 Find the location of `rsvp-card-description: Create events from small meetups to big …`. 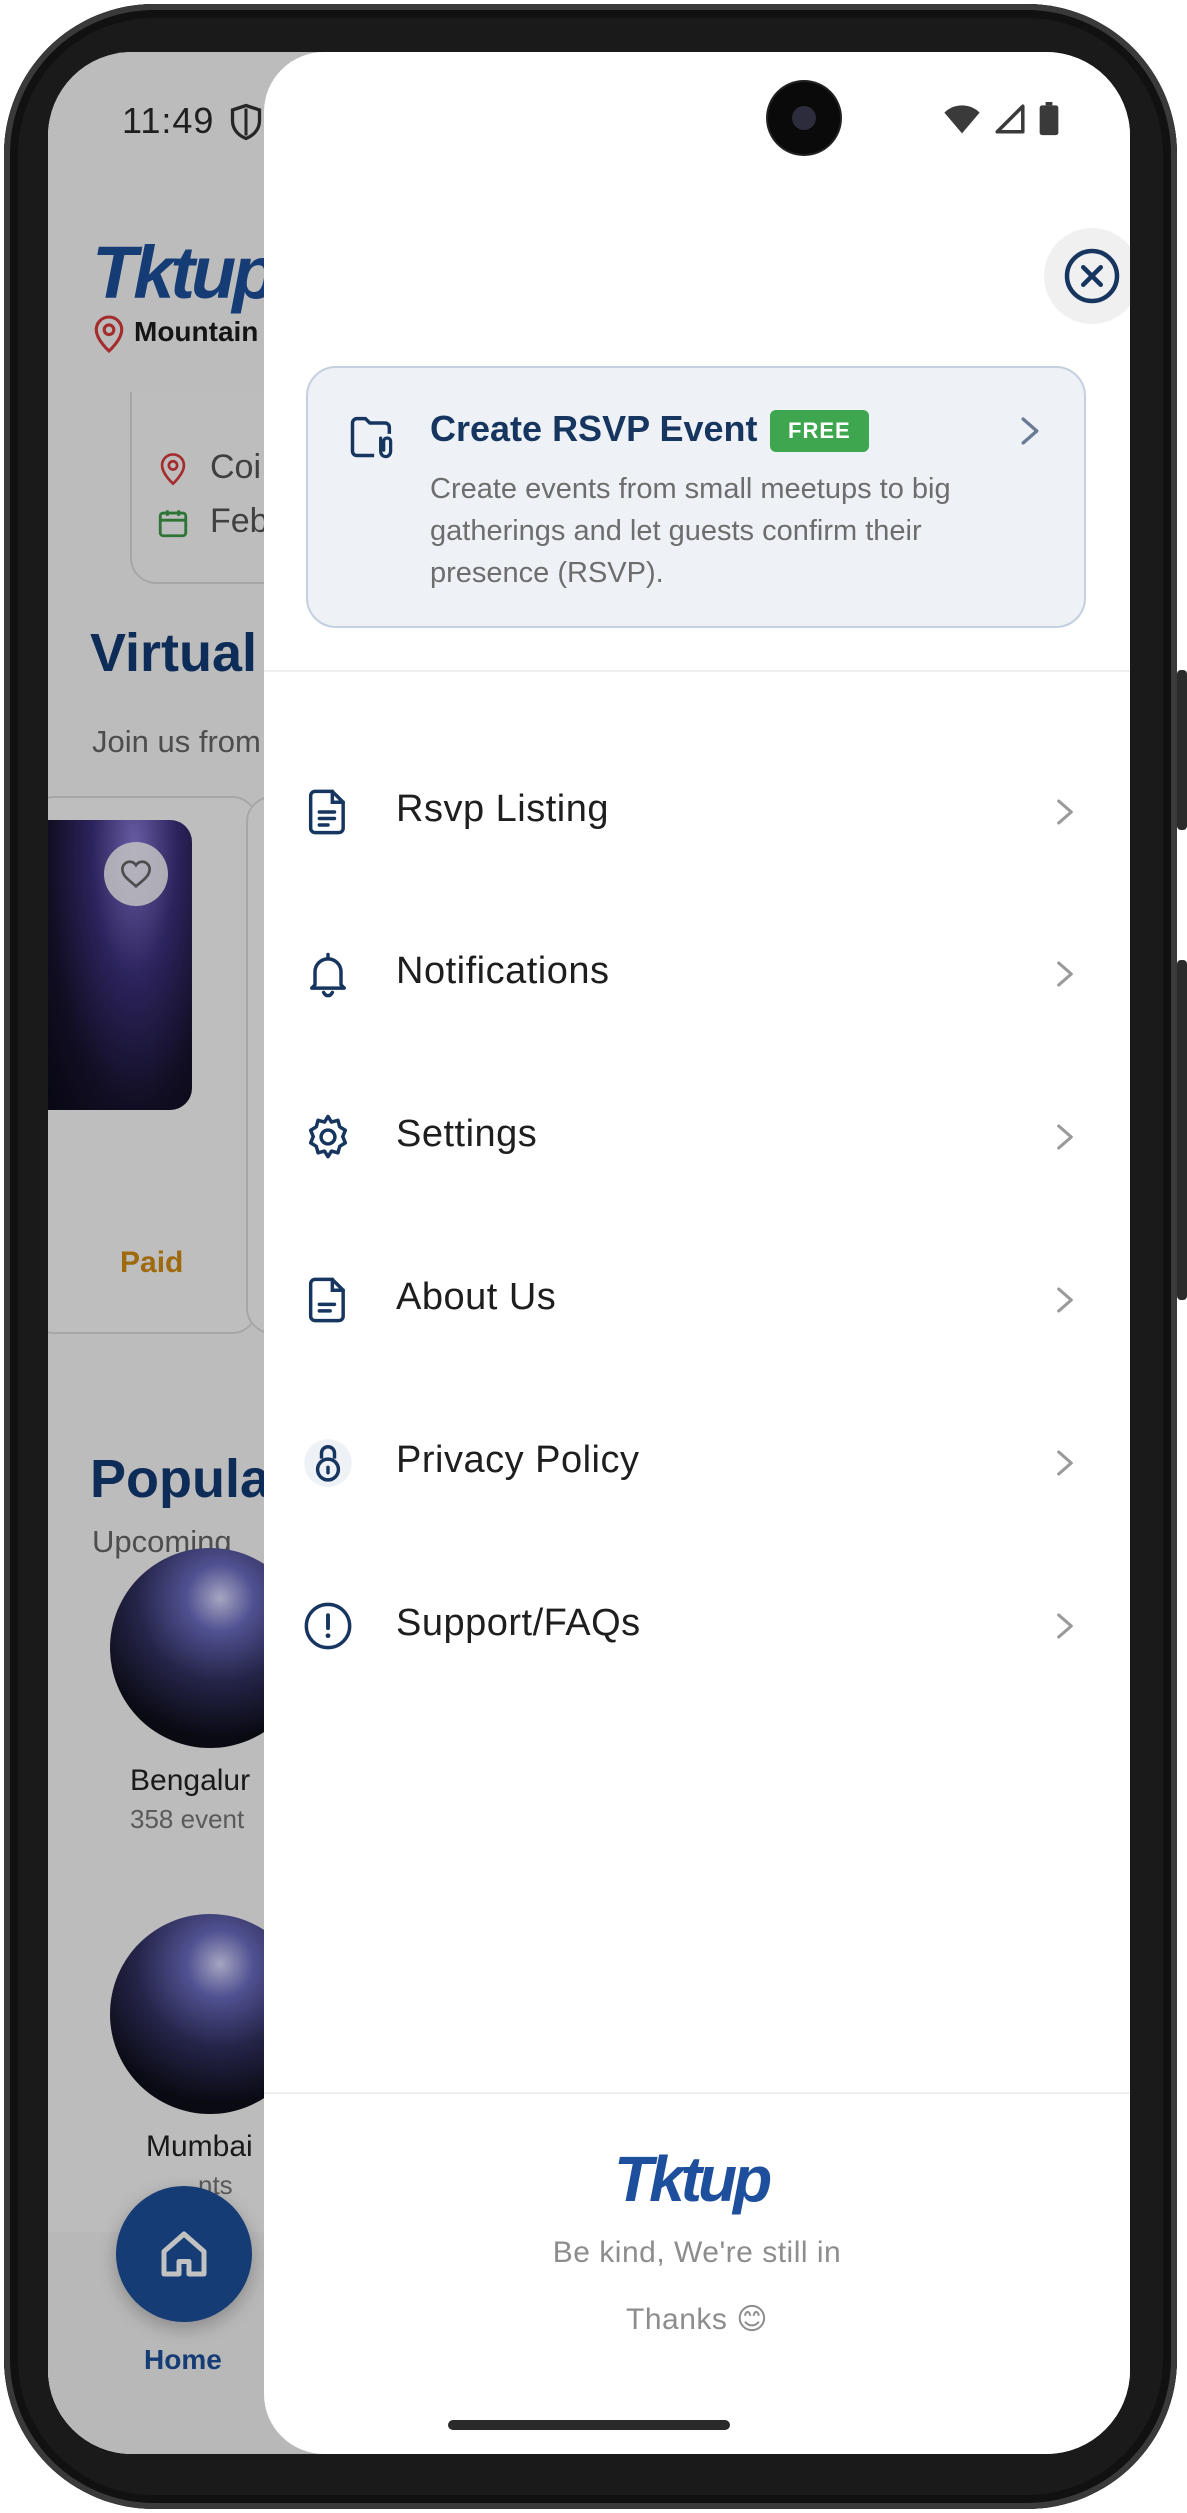

rsvp-card-description: Create events from small meetups to big … is located at coordinates (690, 531).